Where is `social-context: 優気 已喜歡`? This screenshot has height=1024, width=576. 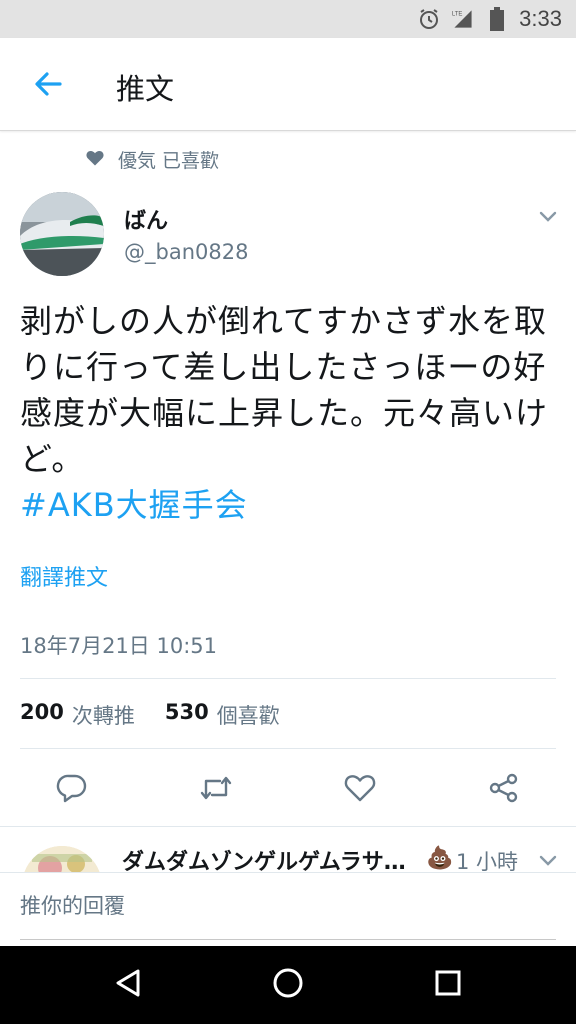
social-context: 優気 已喜歡 is located at coordinates (152, 159).